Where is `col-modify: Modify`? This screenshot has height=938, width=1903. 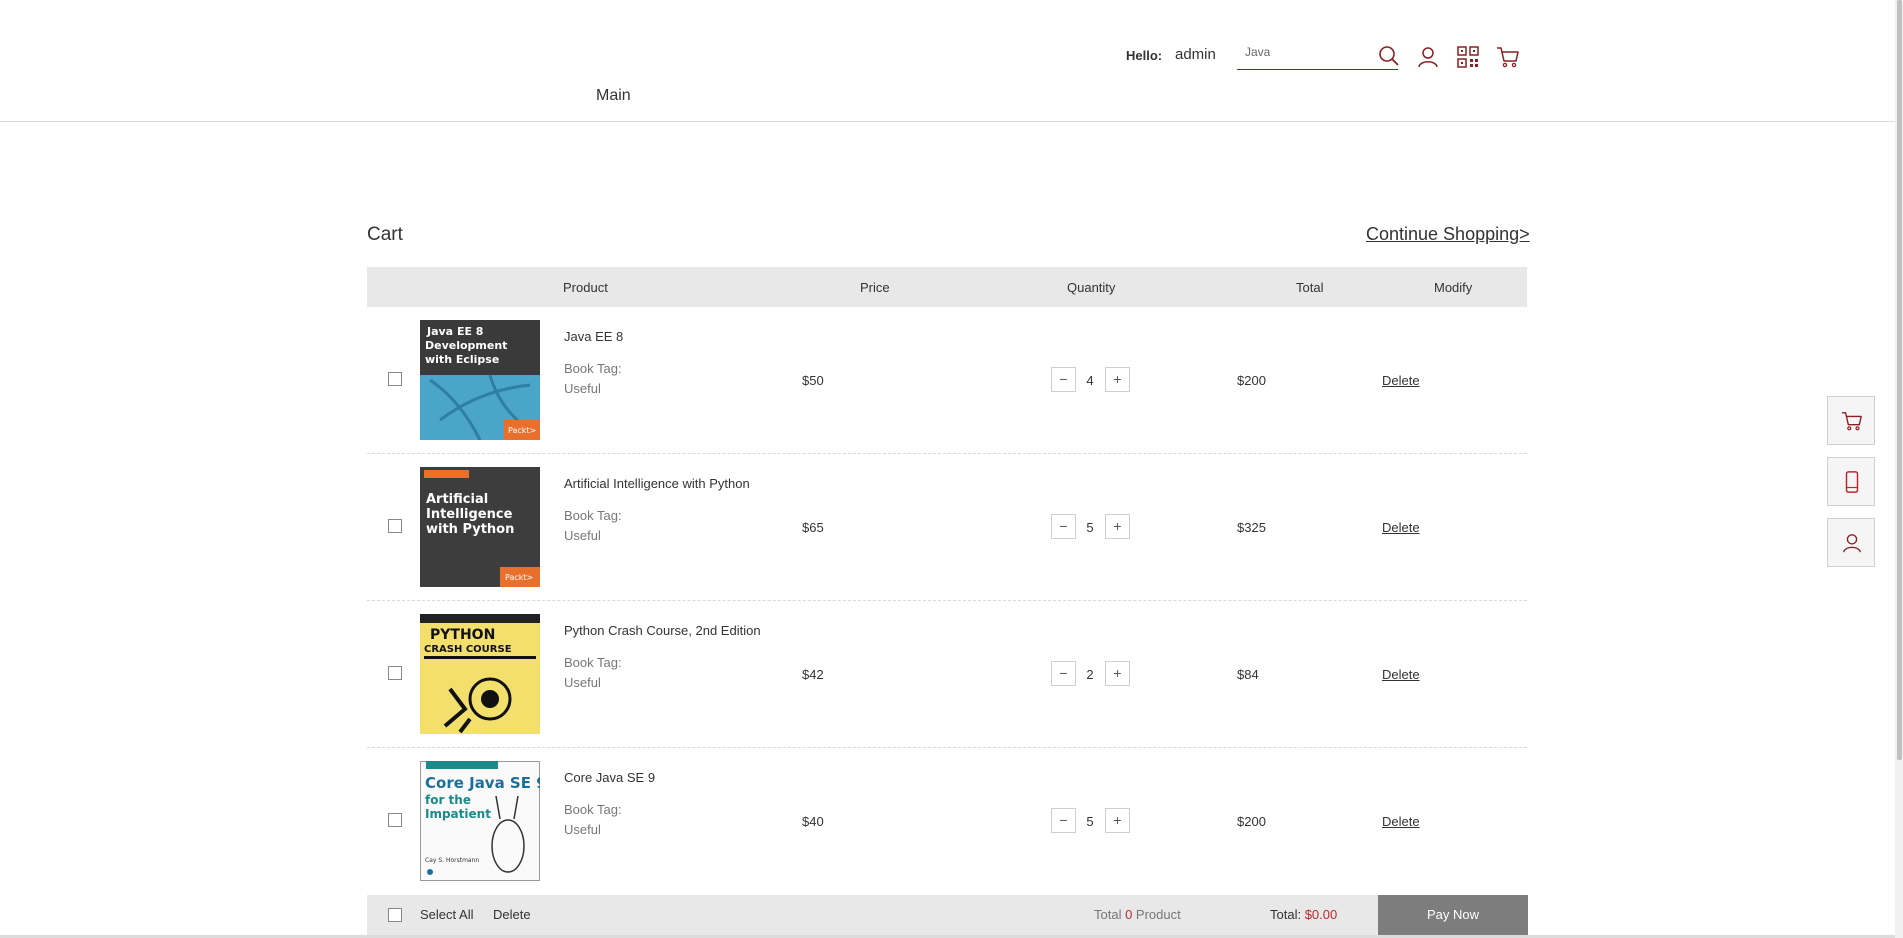 col-modify: Modify is located at coordinates (1453, 287).